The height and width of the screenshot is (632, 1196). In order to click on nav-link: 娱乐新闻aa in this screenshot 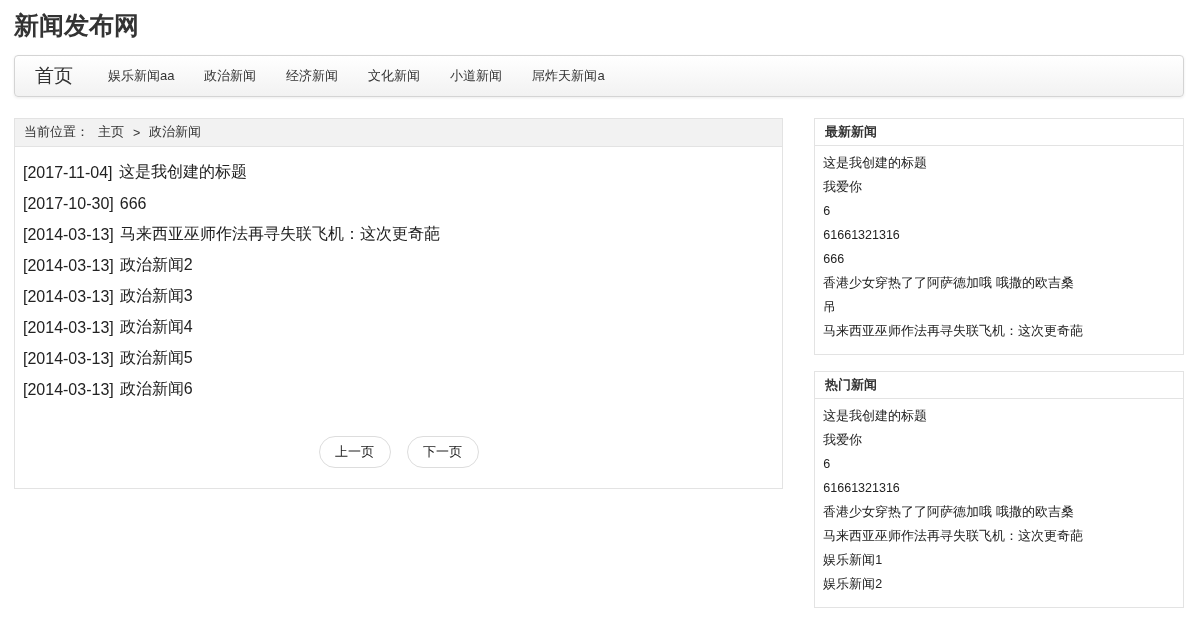, I will do `click(141, 76)`.